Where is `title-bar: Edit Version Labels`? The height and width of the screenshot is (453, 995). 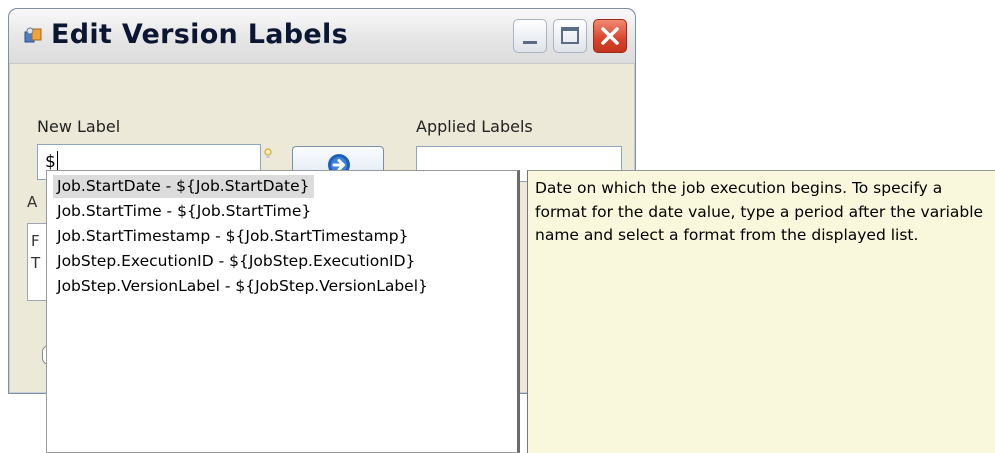
title-bar: Edit Version Labels is located at coordinates (322, 36).